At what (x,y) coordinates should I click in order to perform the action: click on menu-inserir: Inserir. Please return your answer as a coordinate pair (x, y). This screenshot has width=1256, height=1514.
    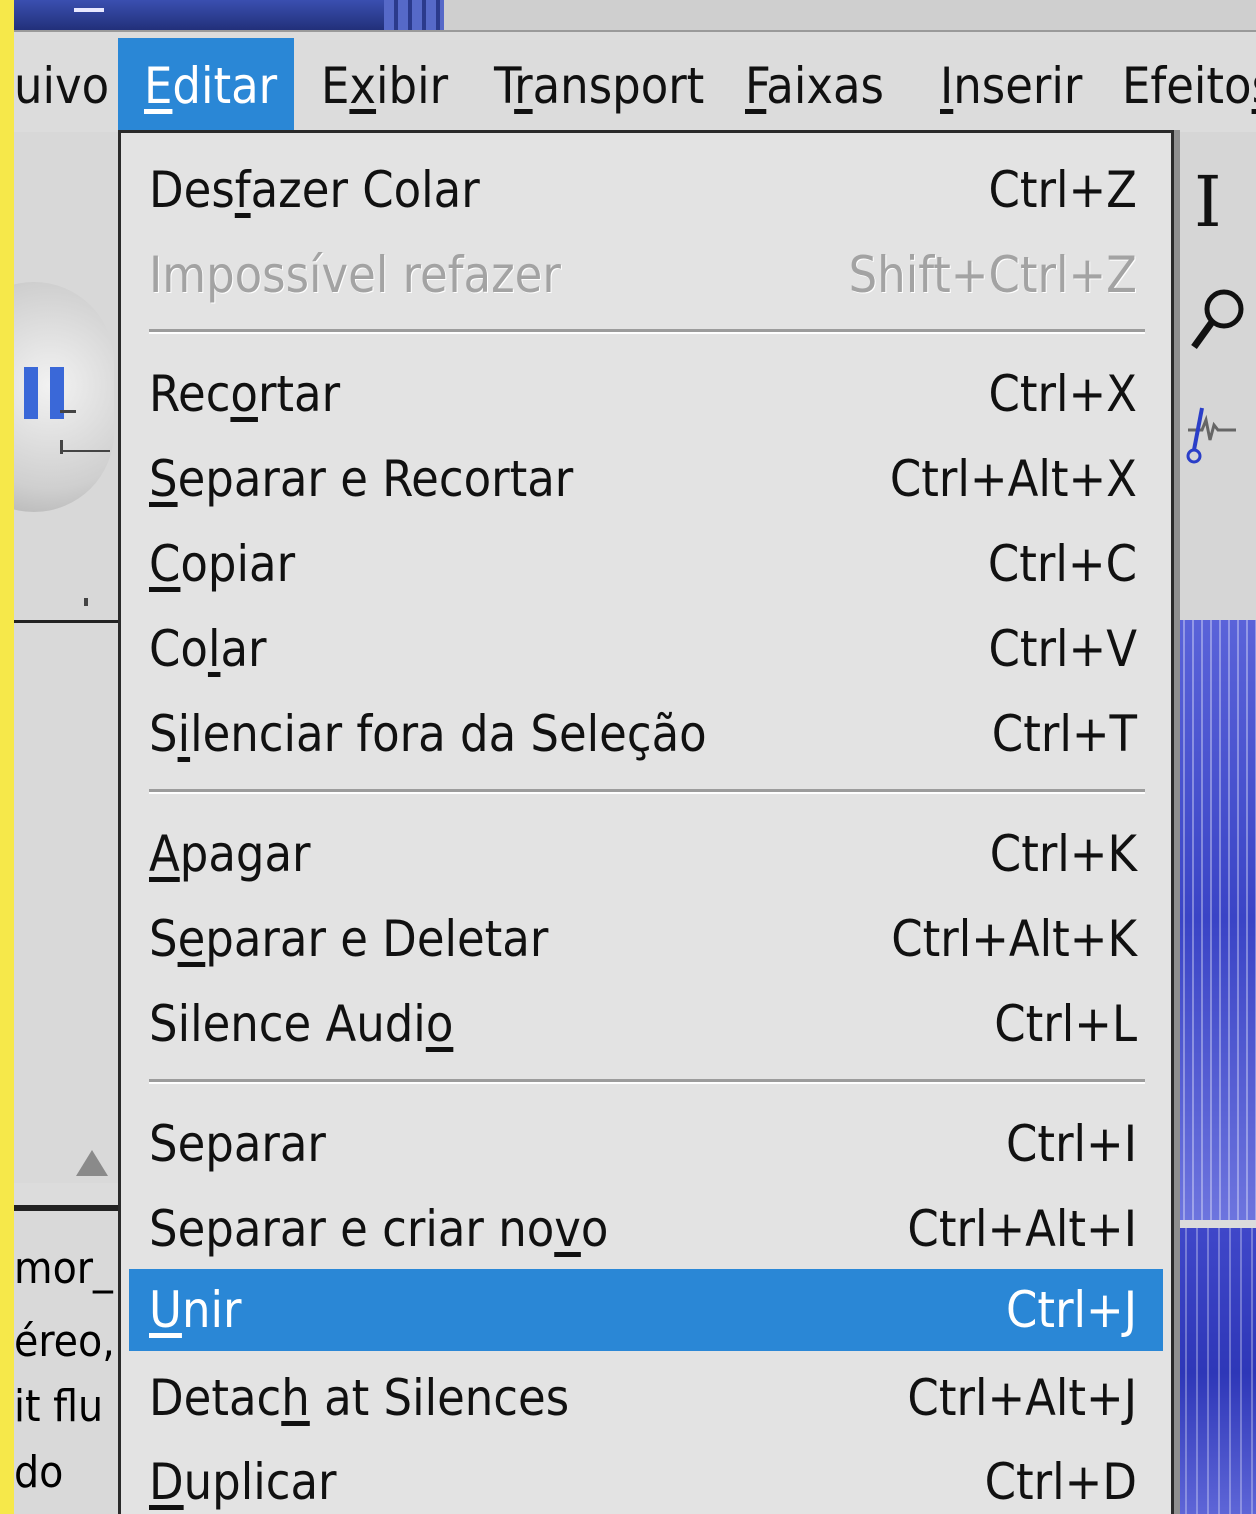
    Looking at the image, I should click on (1011, 84).